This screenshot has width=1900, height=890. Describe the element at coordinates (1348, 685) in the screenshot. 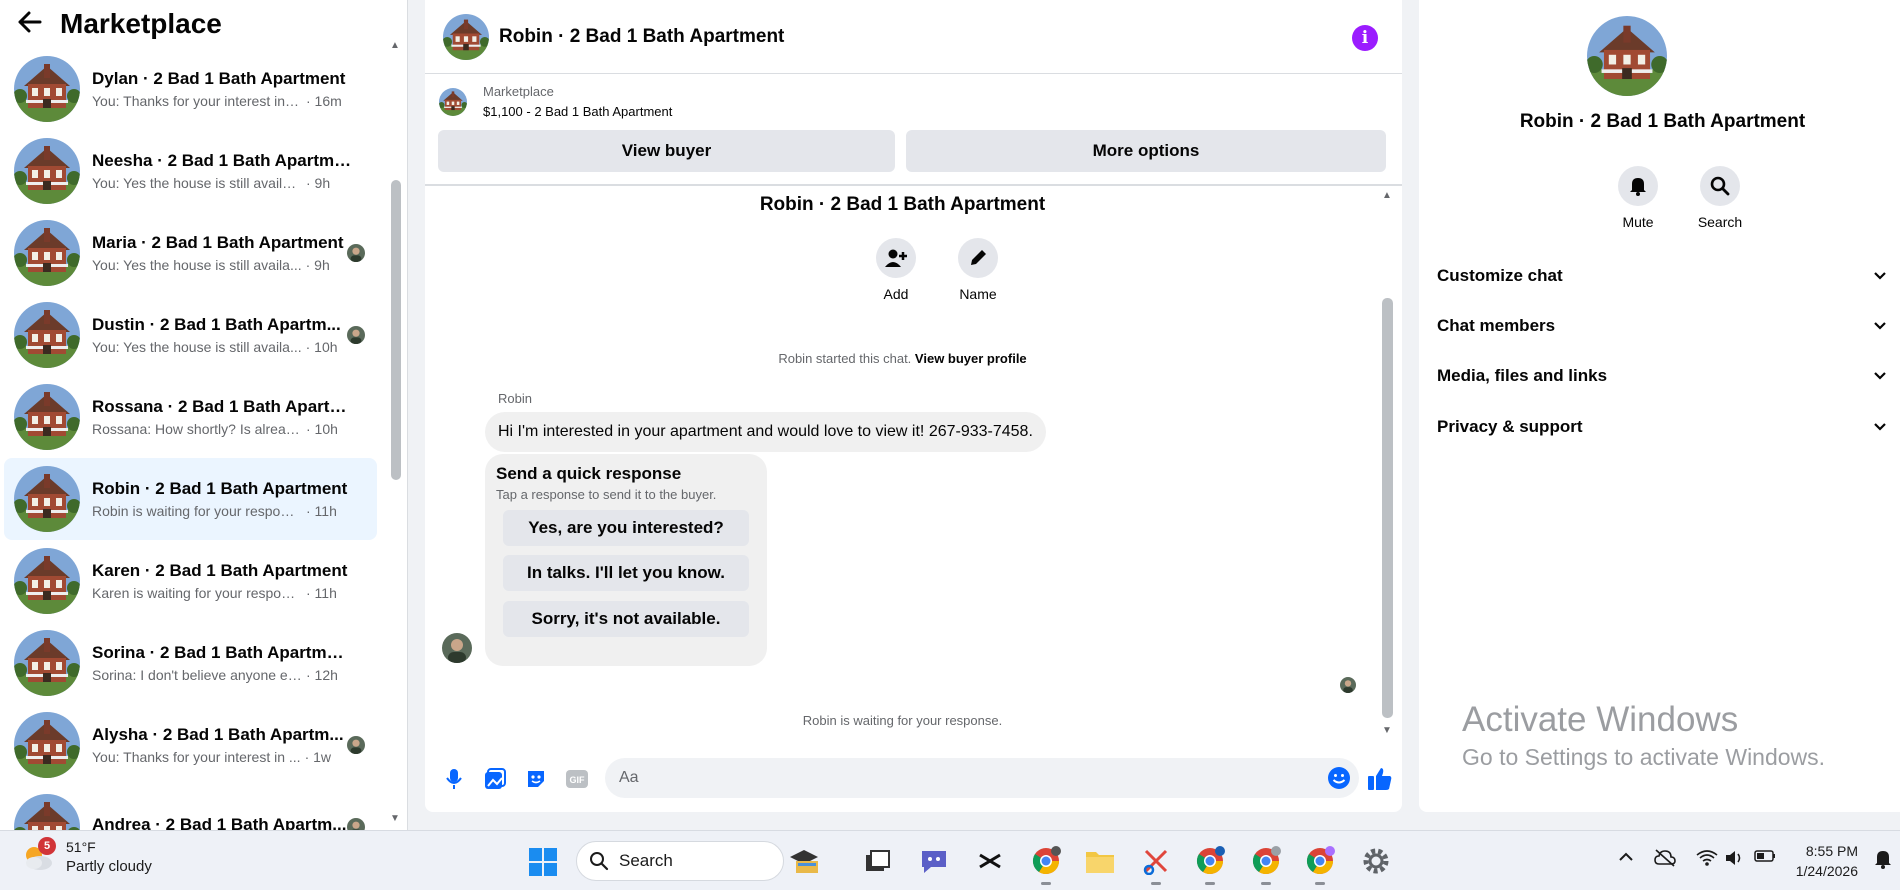

I see `read-receipt-avatar` at that location.